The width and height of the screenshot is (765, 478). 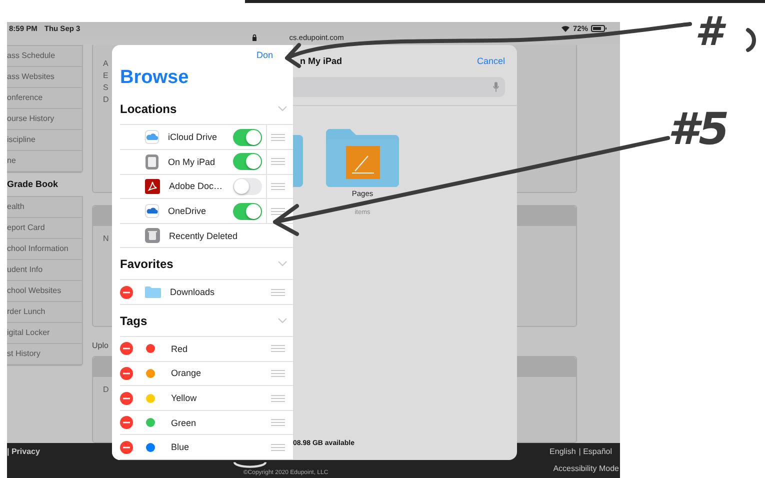 What do you see at coordinates (321, 61) in the screenshot?
I see `location-title: n My iPad` at bounding box center [321, 61].